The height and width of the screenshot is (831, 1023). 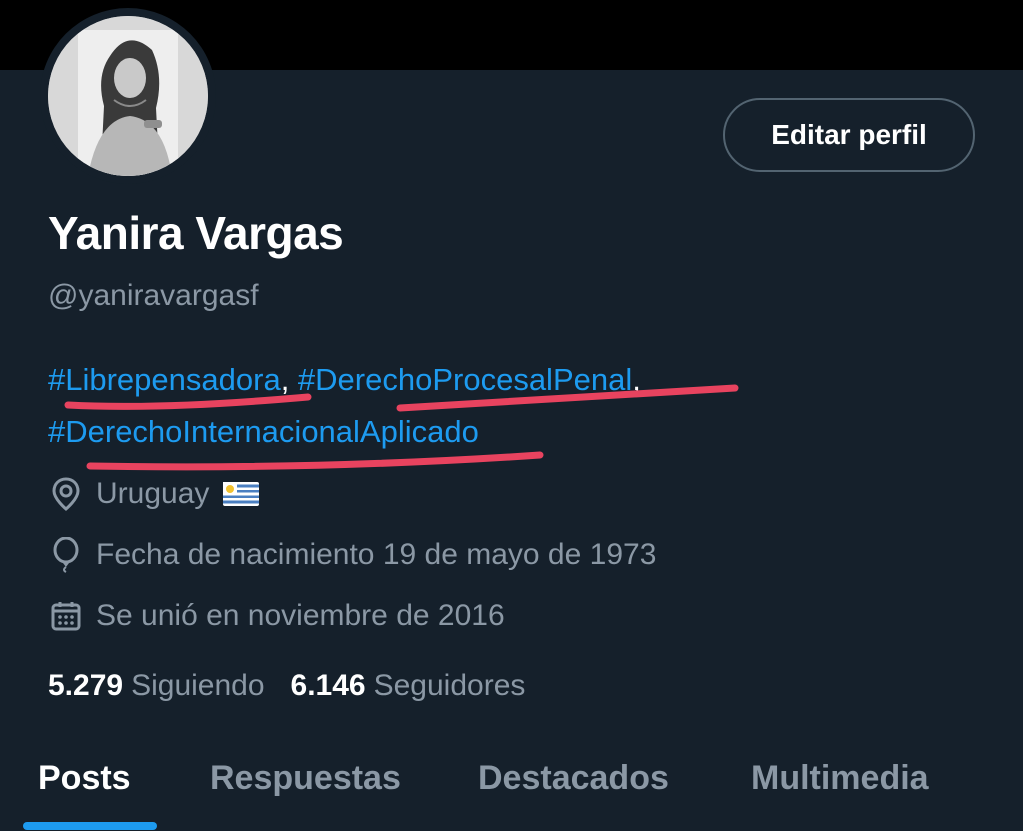 What do you see at coordinates (840, 778) in the screenshot?
I see `tab-multimedia: Multimedia` at bounding box center [840, 778].